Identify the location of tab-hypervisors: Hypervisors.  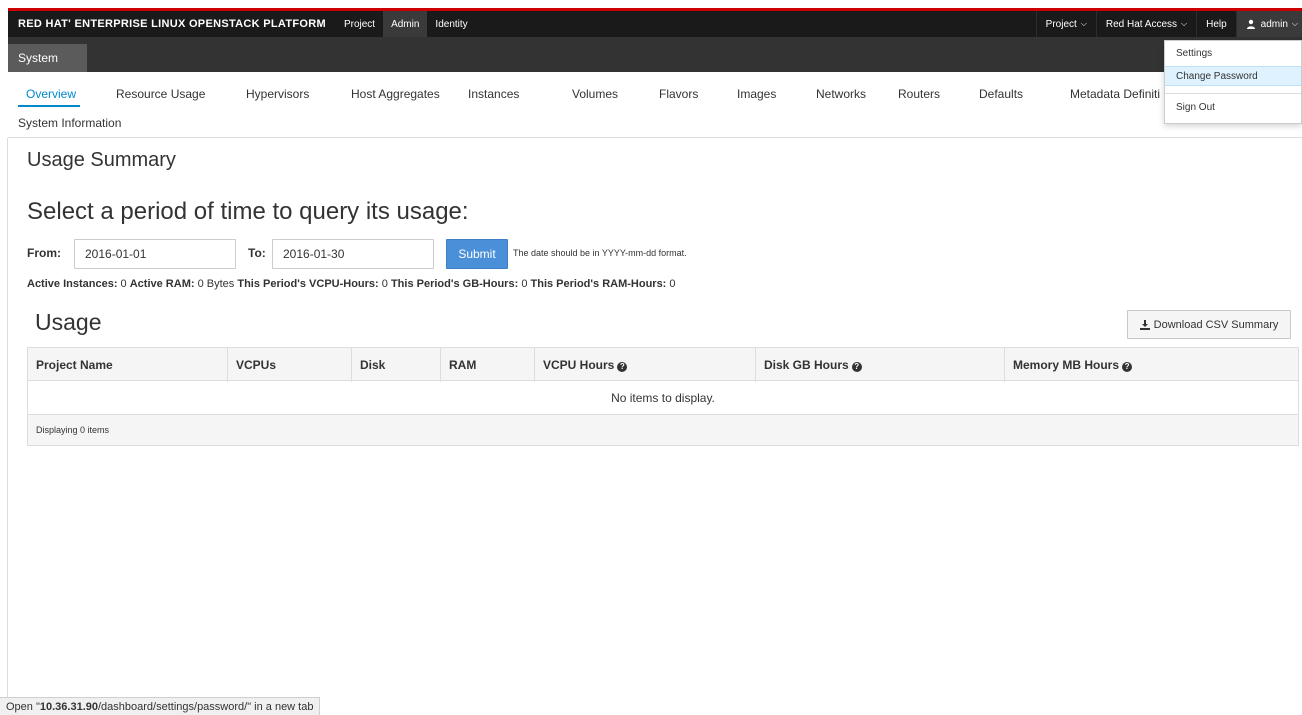
(277, 94).